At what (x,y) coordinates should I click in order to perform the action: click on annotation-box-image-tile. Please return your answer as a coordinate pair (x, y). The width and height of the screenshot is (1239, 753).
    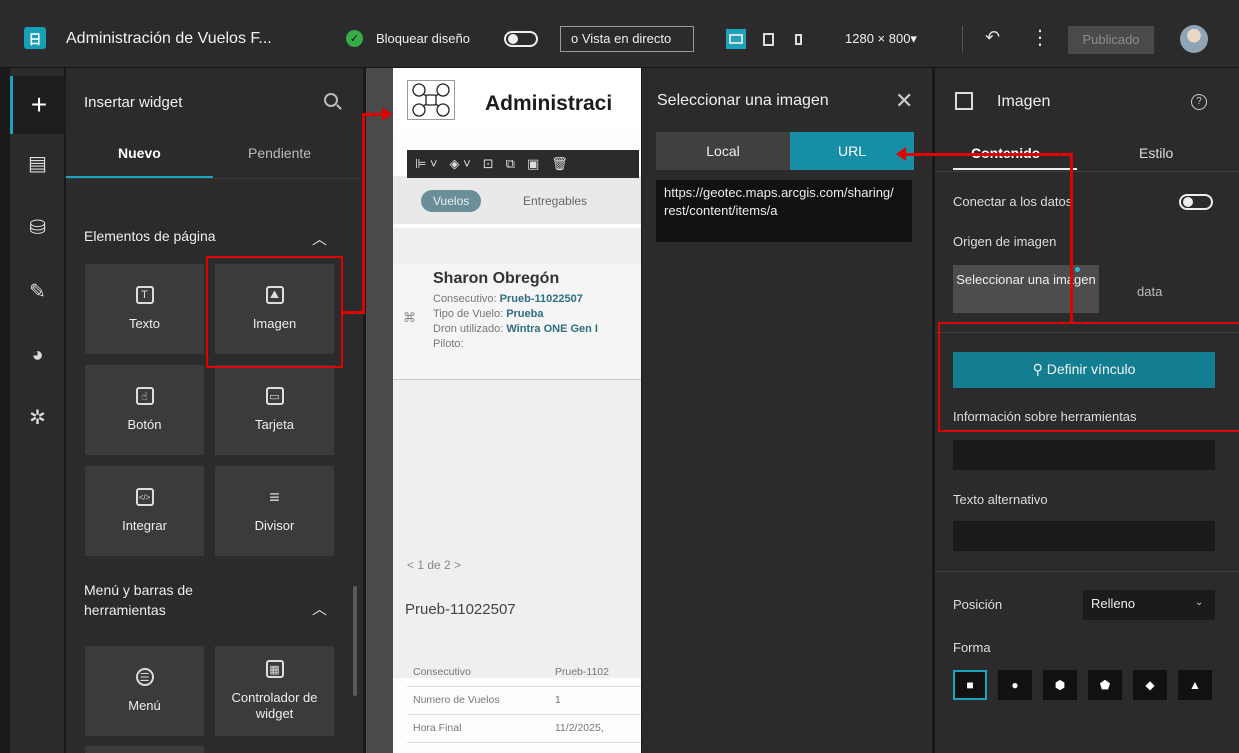
    Looking at the image, I should click on (274, 312).